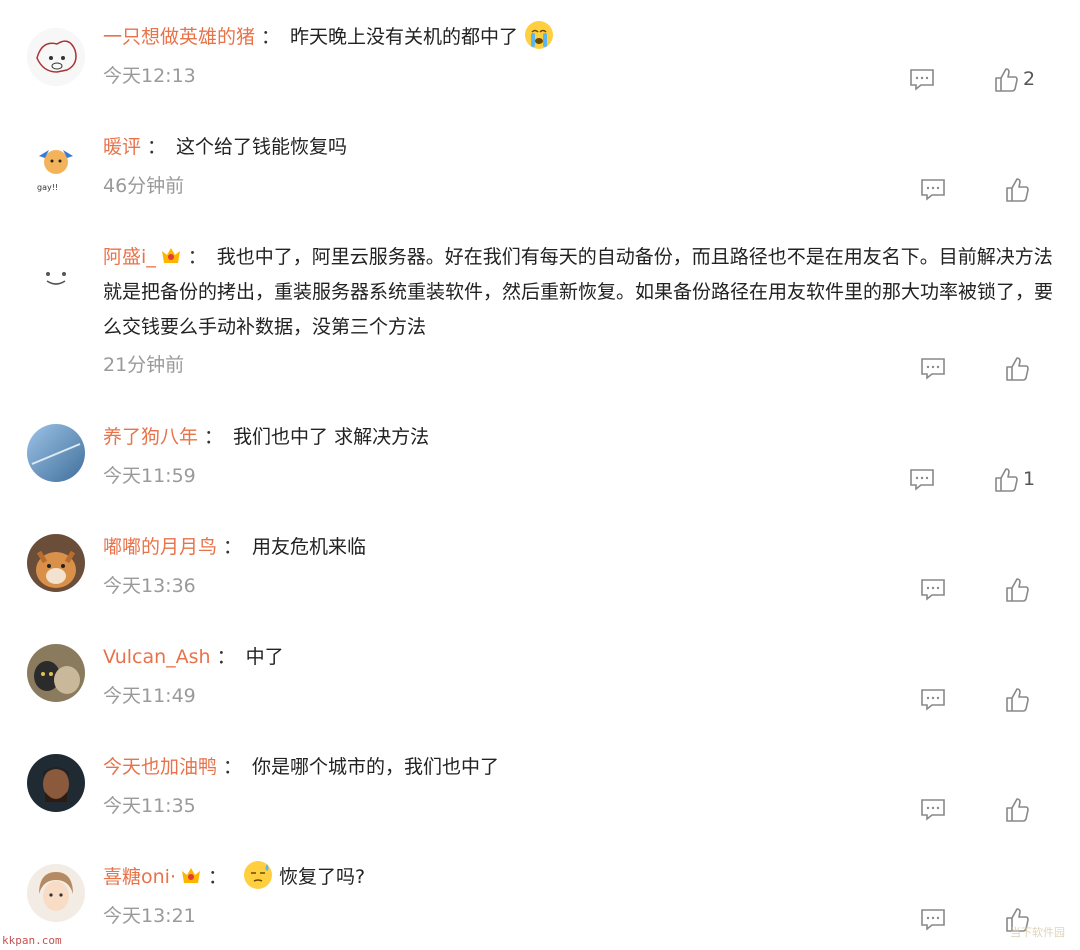 This screenshot has height=950, width=1080. I want to click on sweat-face-icon, so click(258, 875).